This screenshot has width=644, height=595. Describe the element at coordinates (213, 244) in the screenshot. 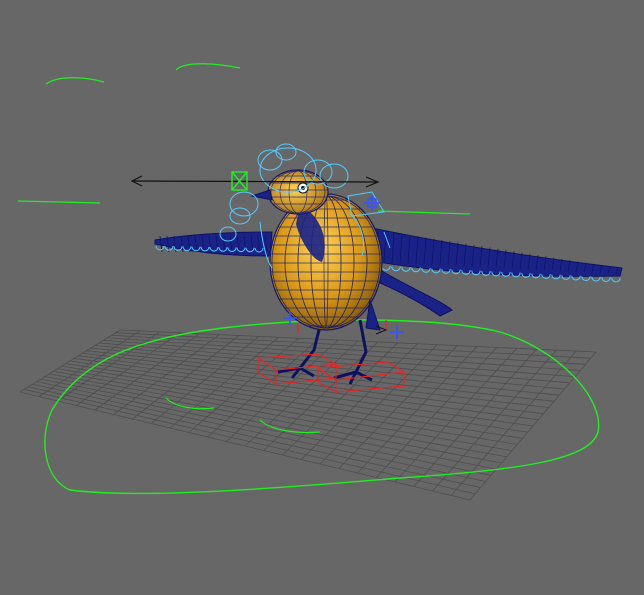

I see `left-wing` at that location.